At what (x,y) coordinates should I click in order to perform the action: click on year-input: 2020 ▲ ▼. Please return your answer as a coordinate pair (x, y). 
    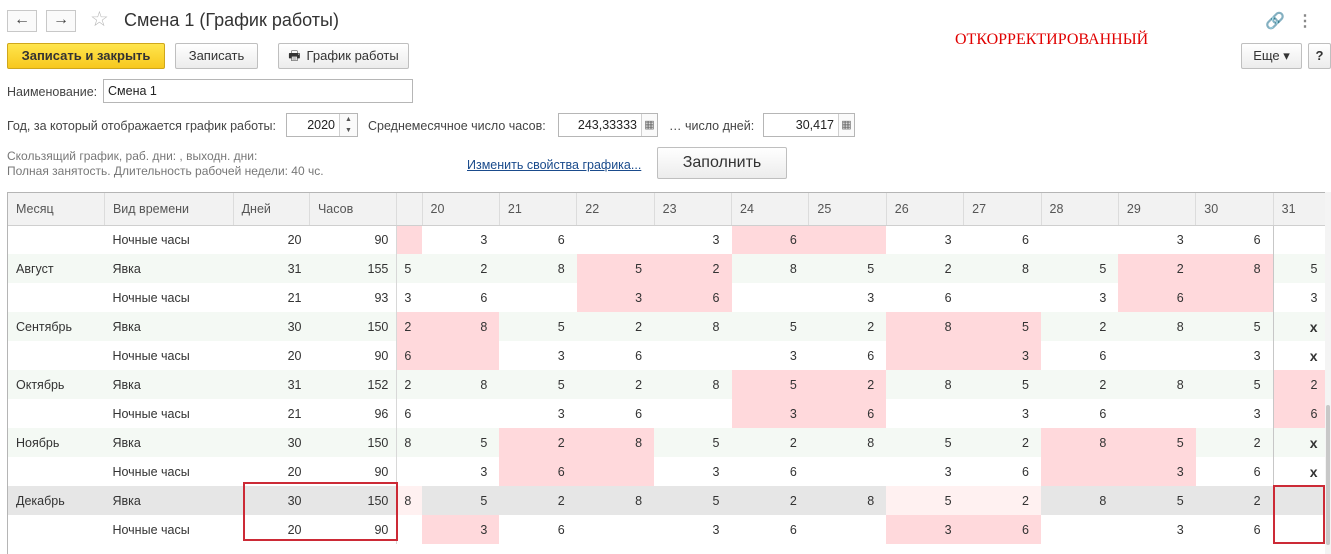
    Looking at the image, I should click on (322, 125).